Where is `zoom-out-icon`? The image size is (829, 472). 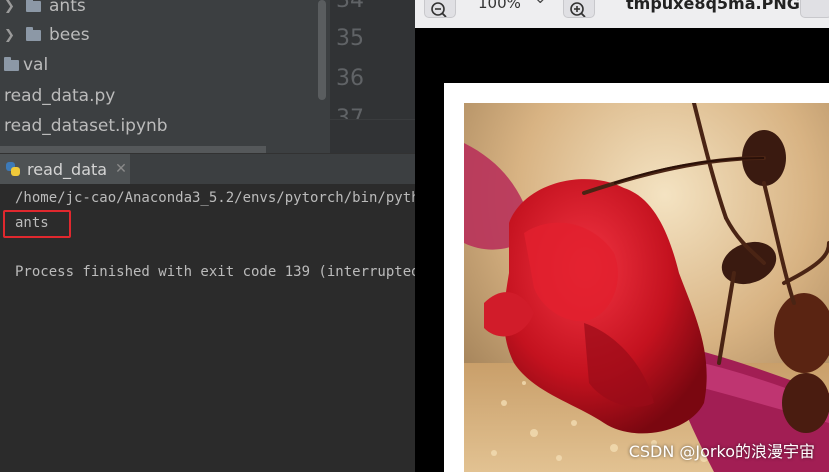
zoom-out-icon is located at coordinates (439, 10).